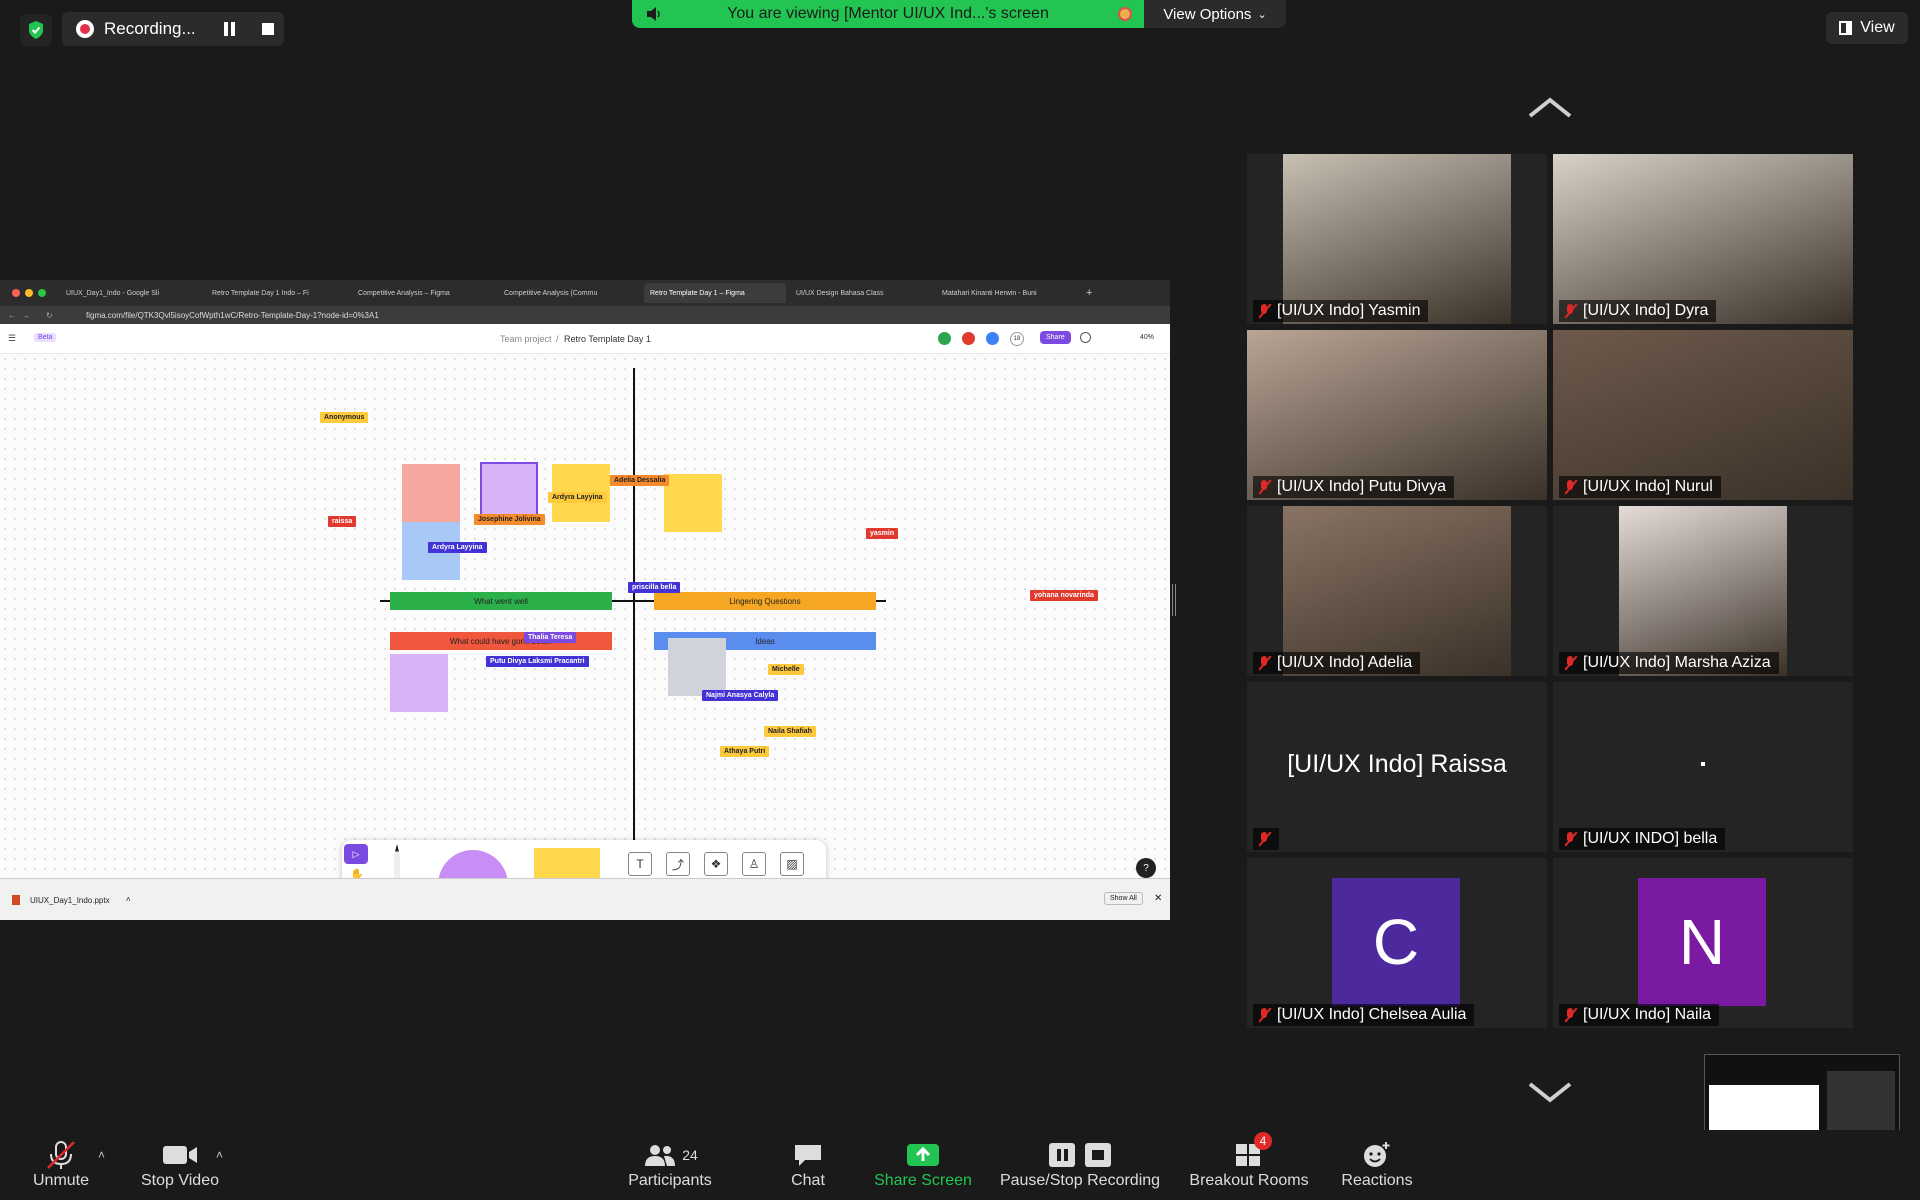 This screenshot has height=1200, width=1920. What do you see at coordinates (12, 338) in the screenshot?
I see `figma-menu-icon: ☰` at bounding box center [12, 338].